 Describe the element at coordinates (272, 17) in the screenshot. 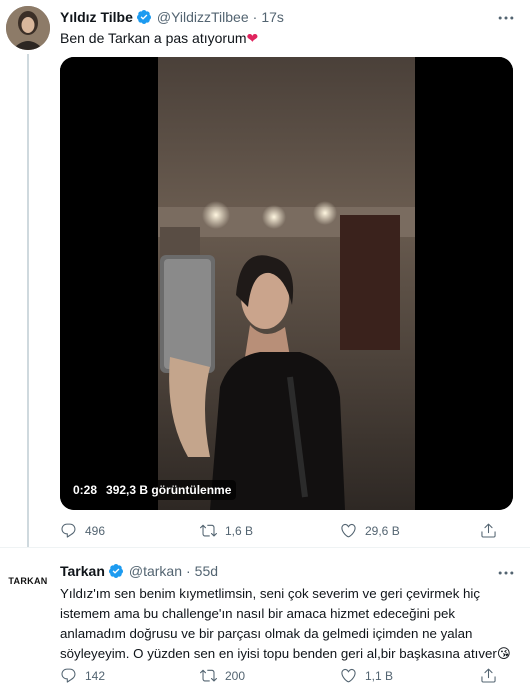

I see `tweet-time: 17s` at that location.